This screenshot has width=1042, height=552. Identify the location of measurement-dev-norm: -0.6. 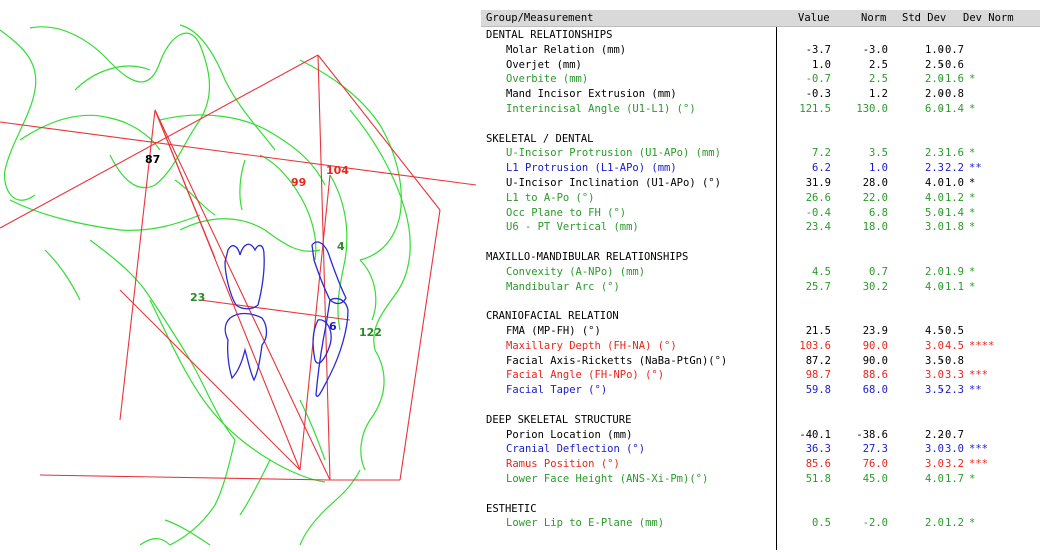
(951, 64).